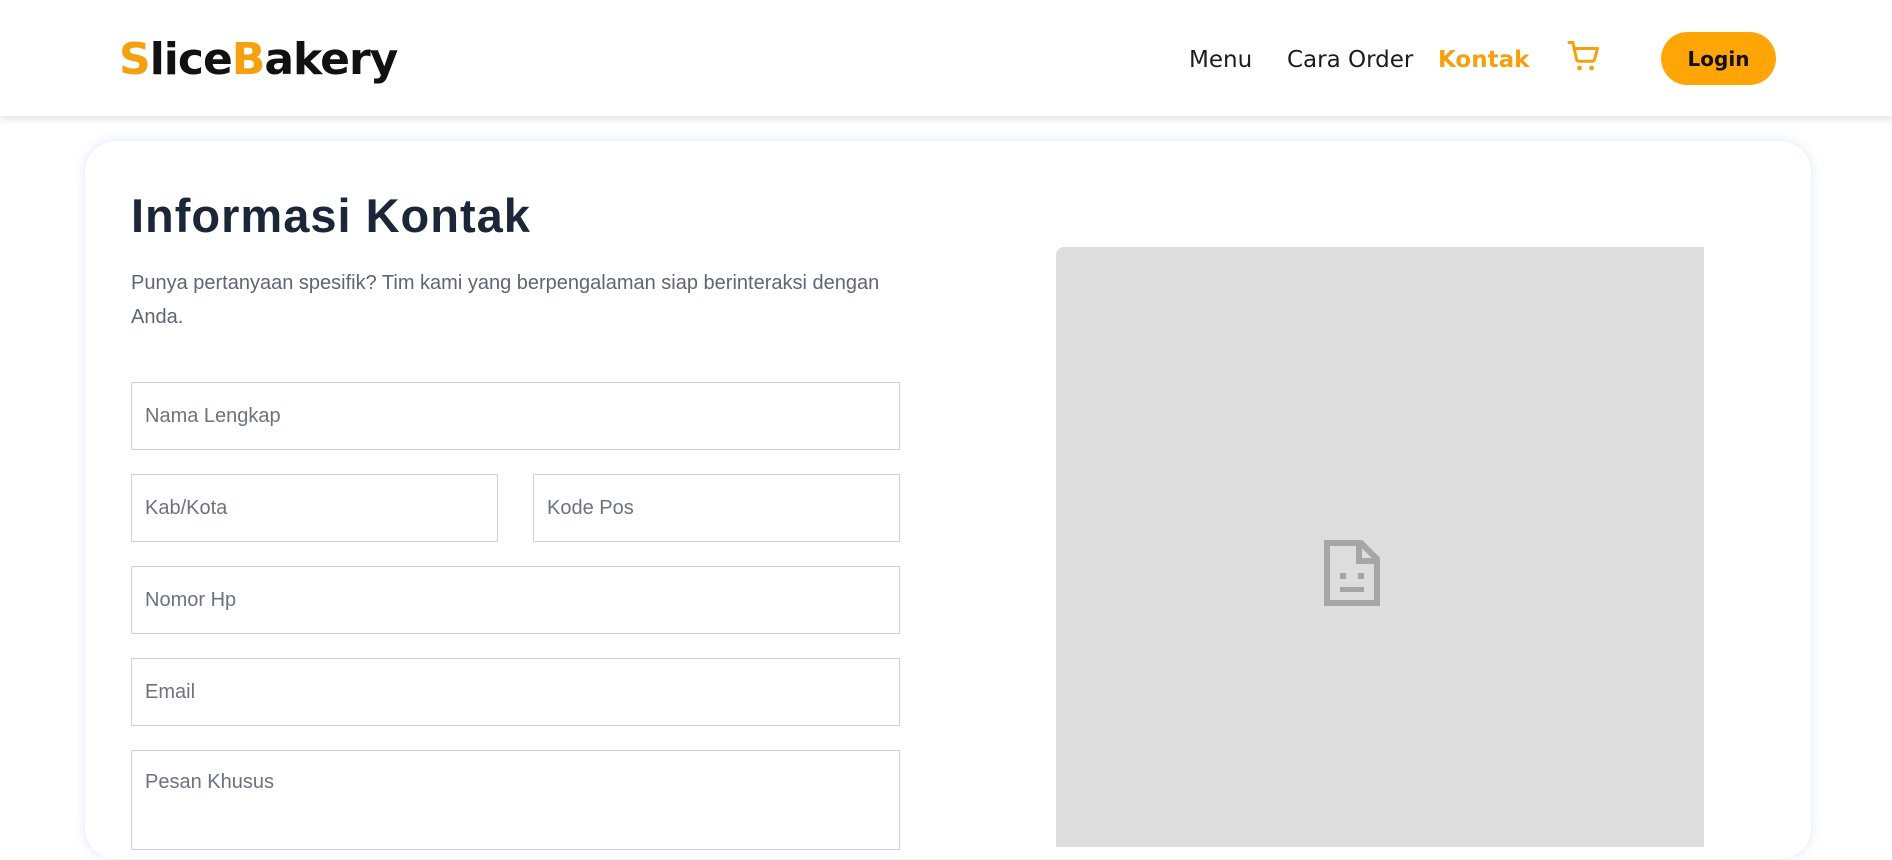 The width and height of the screenshot is (1892, 860). What do you see at coordinates (331, 59) in the screenshot?
I see `logo-text-akery: akery` at bounding box center [331, 59].